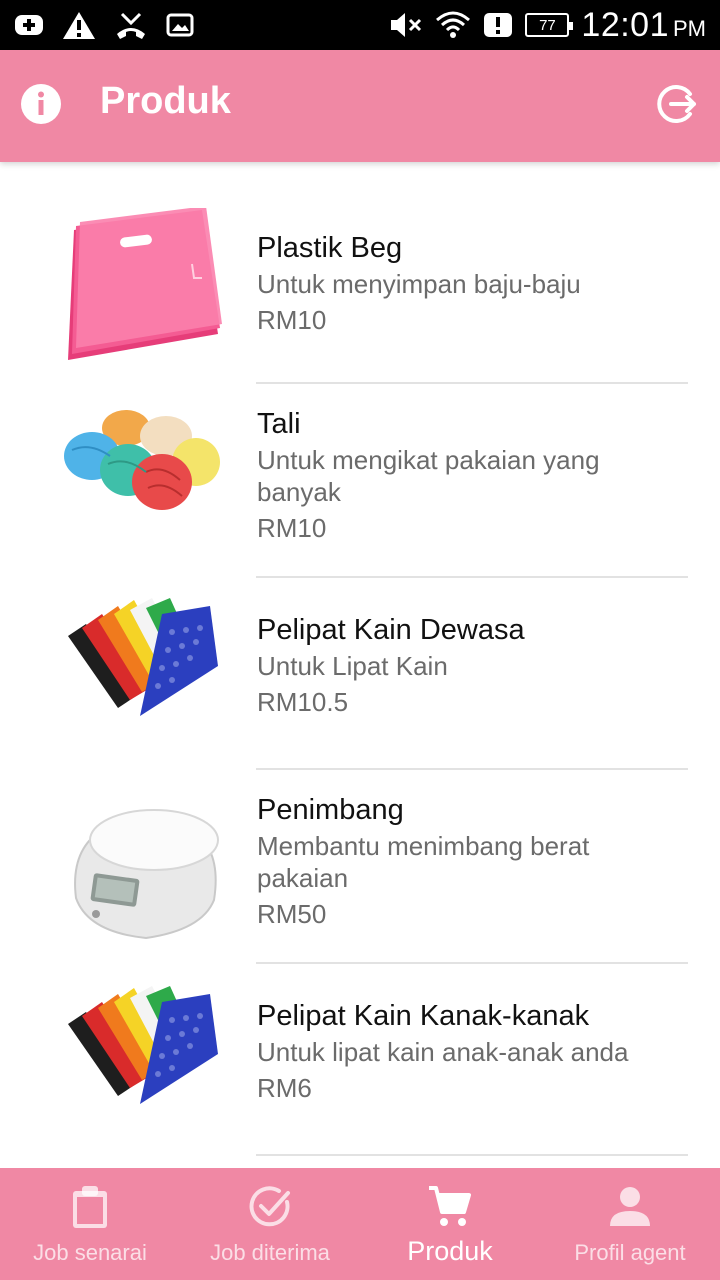 This screenshot has width=720, height=1280. I want to click on nav-label: Job diterima, so click(270, 1252).